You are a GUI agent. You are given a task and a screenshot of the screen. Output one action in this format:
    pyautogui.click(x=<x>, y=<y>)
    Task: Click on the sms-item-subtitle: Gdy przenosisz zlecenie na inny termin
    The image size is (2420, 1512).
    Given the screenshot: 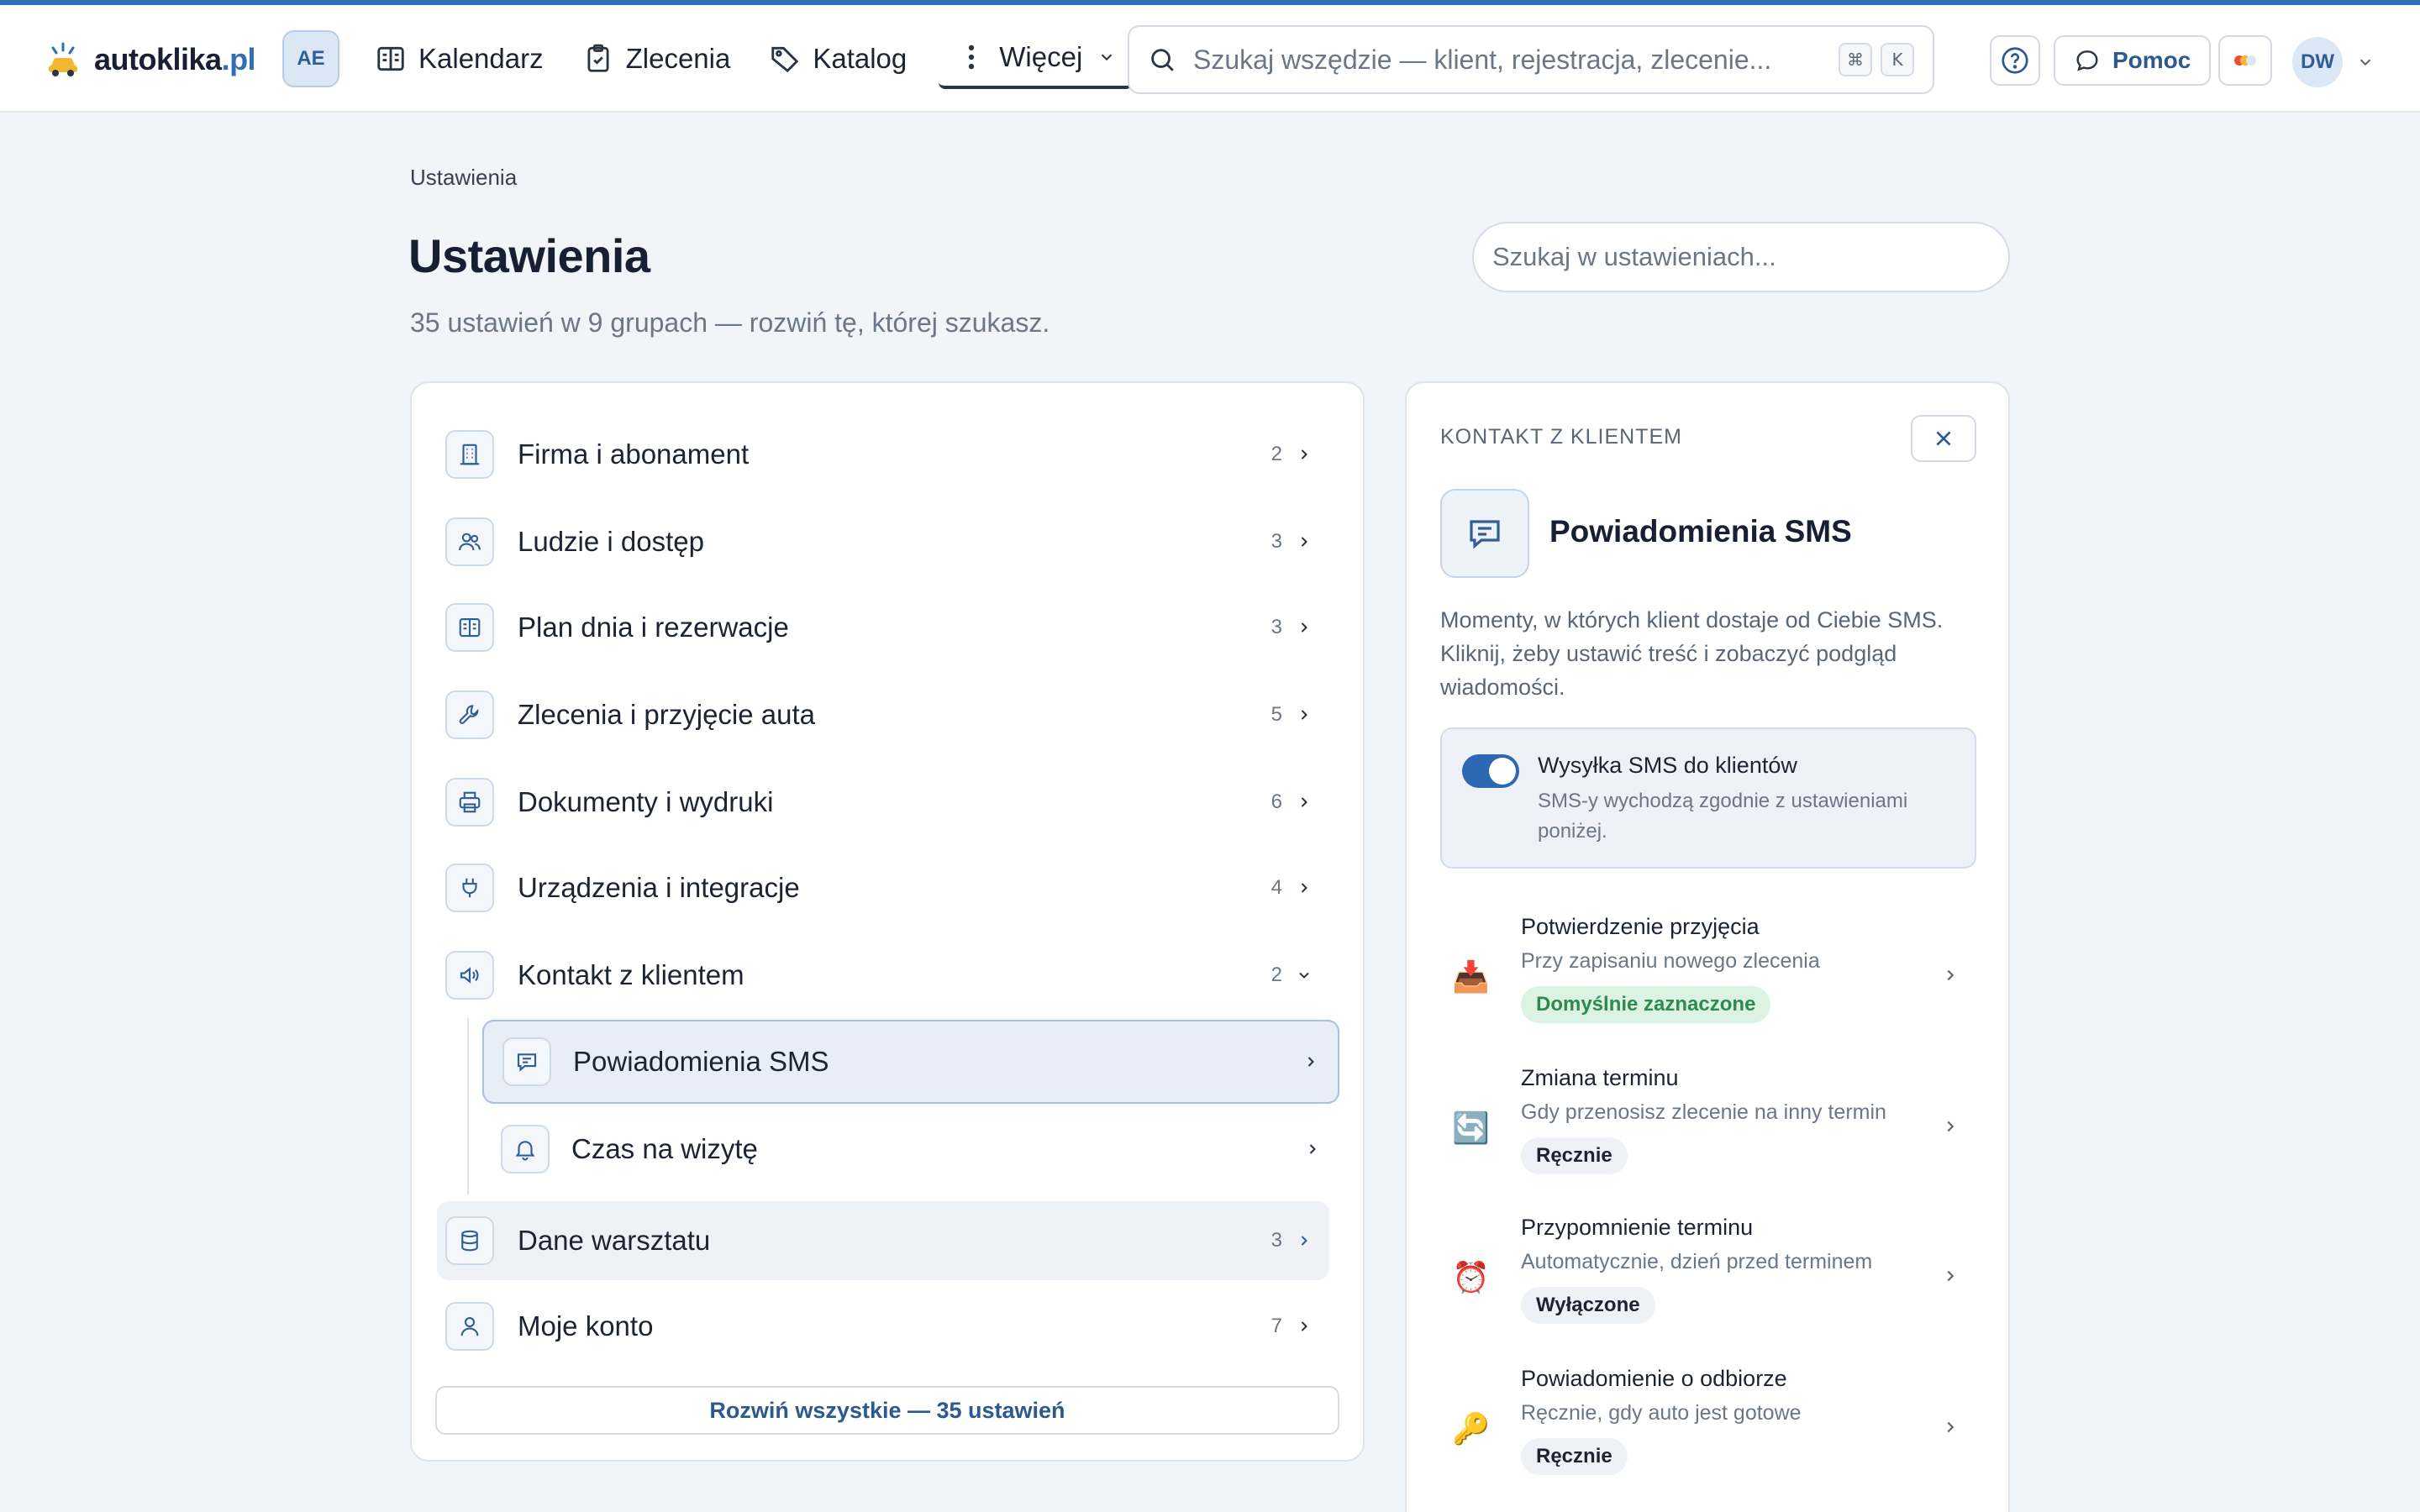 What is the action you would take?
    pyautogui.click(x=1704, y=1112)
    